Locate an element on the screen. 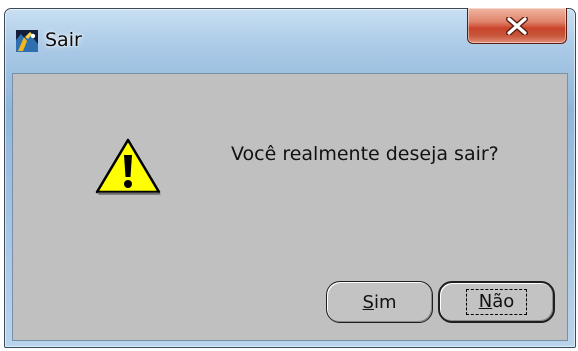 Image resolution: width=578 pixels, height=351 pixels. focus-indicator: Não is located at coordinates (496, 302).